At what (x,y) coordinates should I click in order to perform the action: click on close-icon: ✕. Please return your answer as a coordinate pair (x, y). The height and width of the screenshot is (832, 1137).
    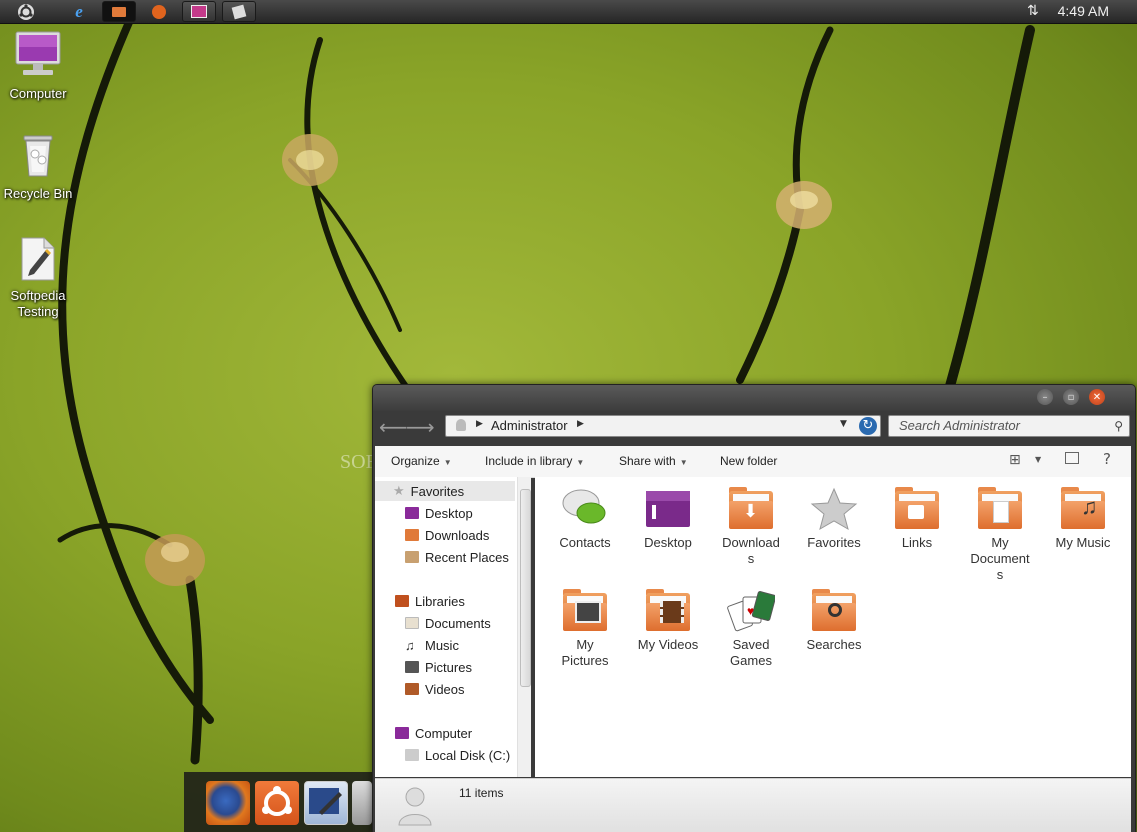
    Looking at the image, I should click on (1097, 397).